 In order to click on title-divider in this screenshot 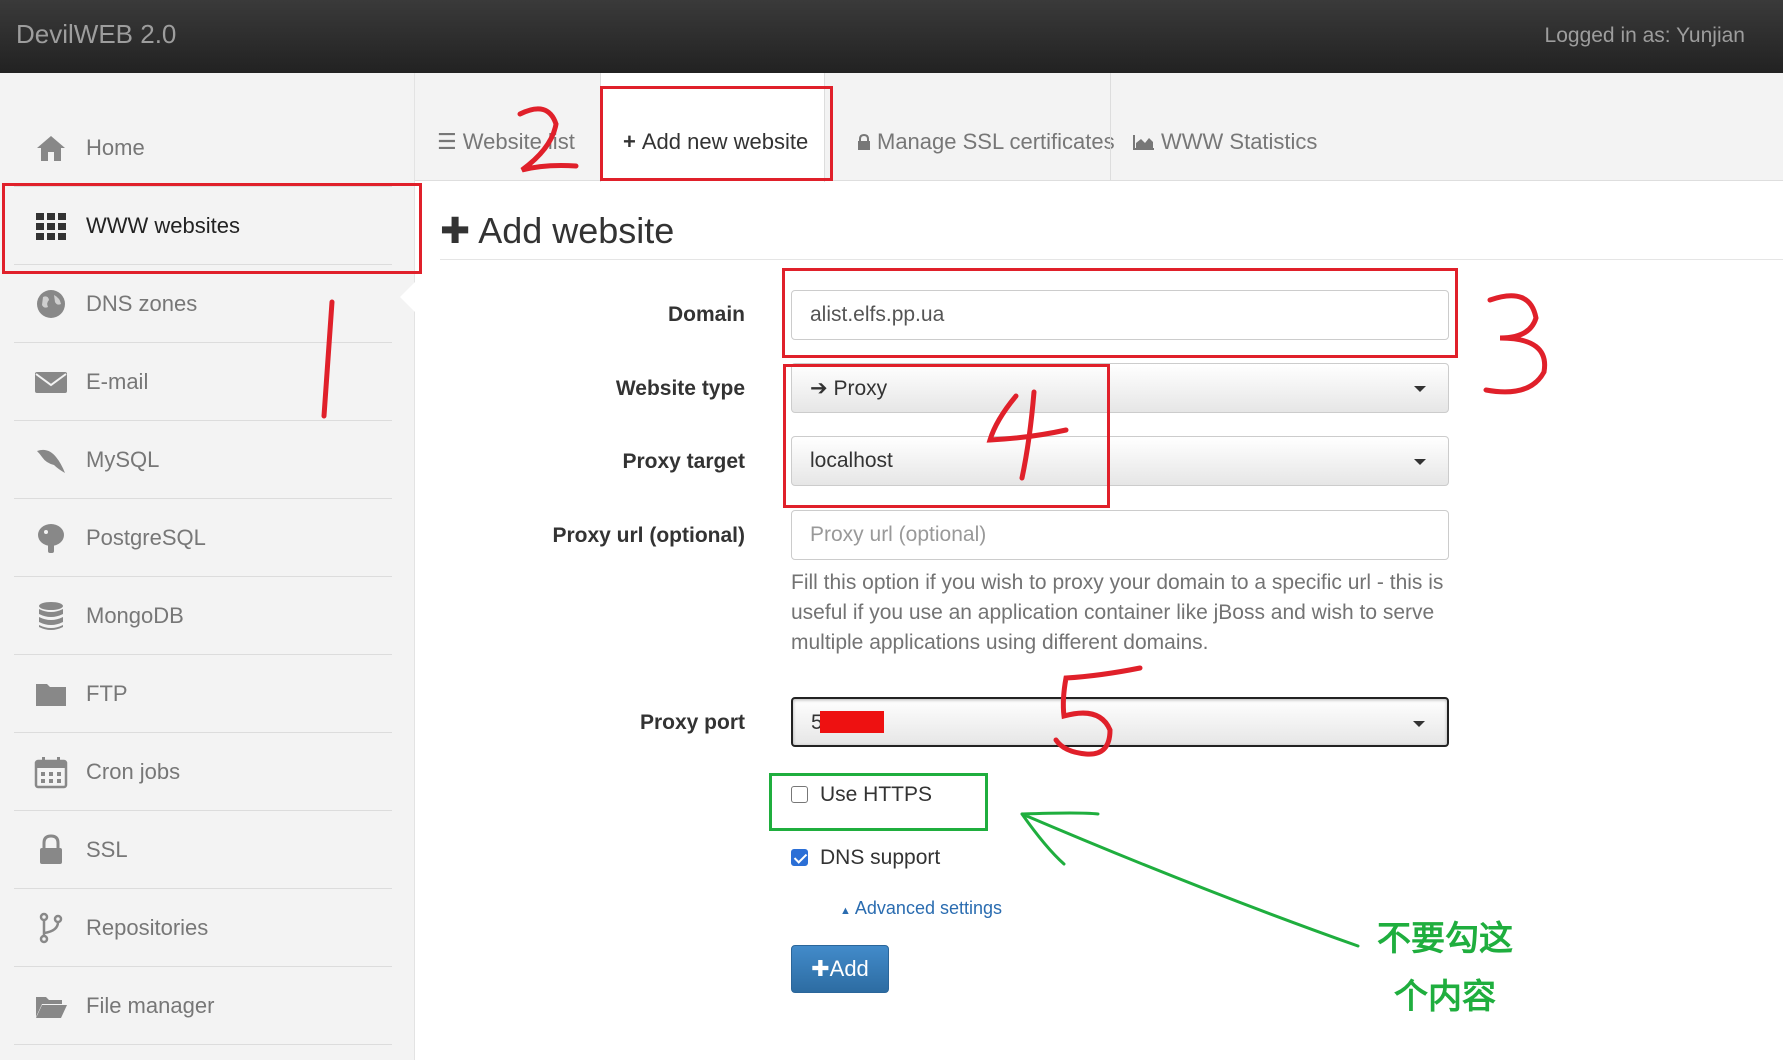, I will do `click(1111, 259)`.